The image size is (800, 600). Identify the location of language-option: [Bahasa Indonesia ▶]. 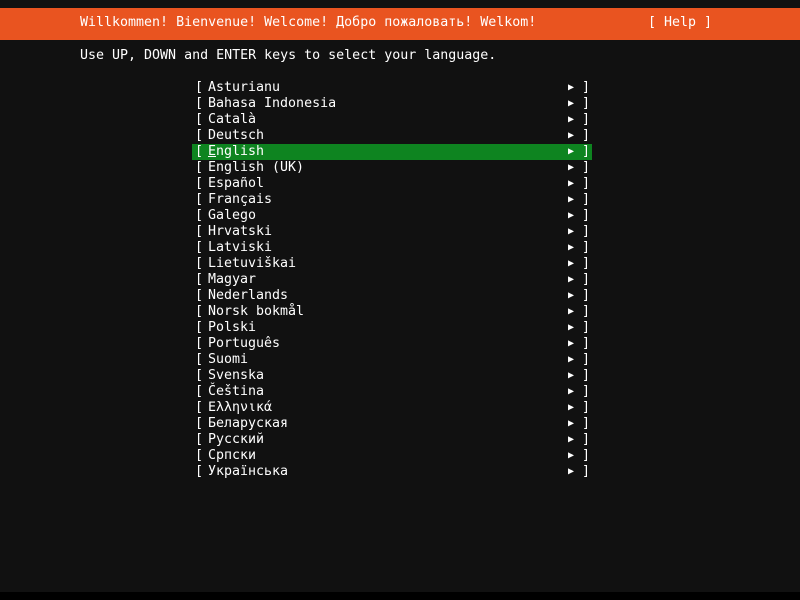
(392, 104).